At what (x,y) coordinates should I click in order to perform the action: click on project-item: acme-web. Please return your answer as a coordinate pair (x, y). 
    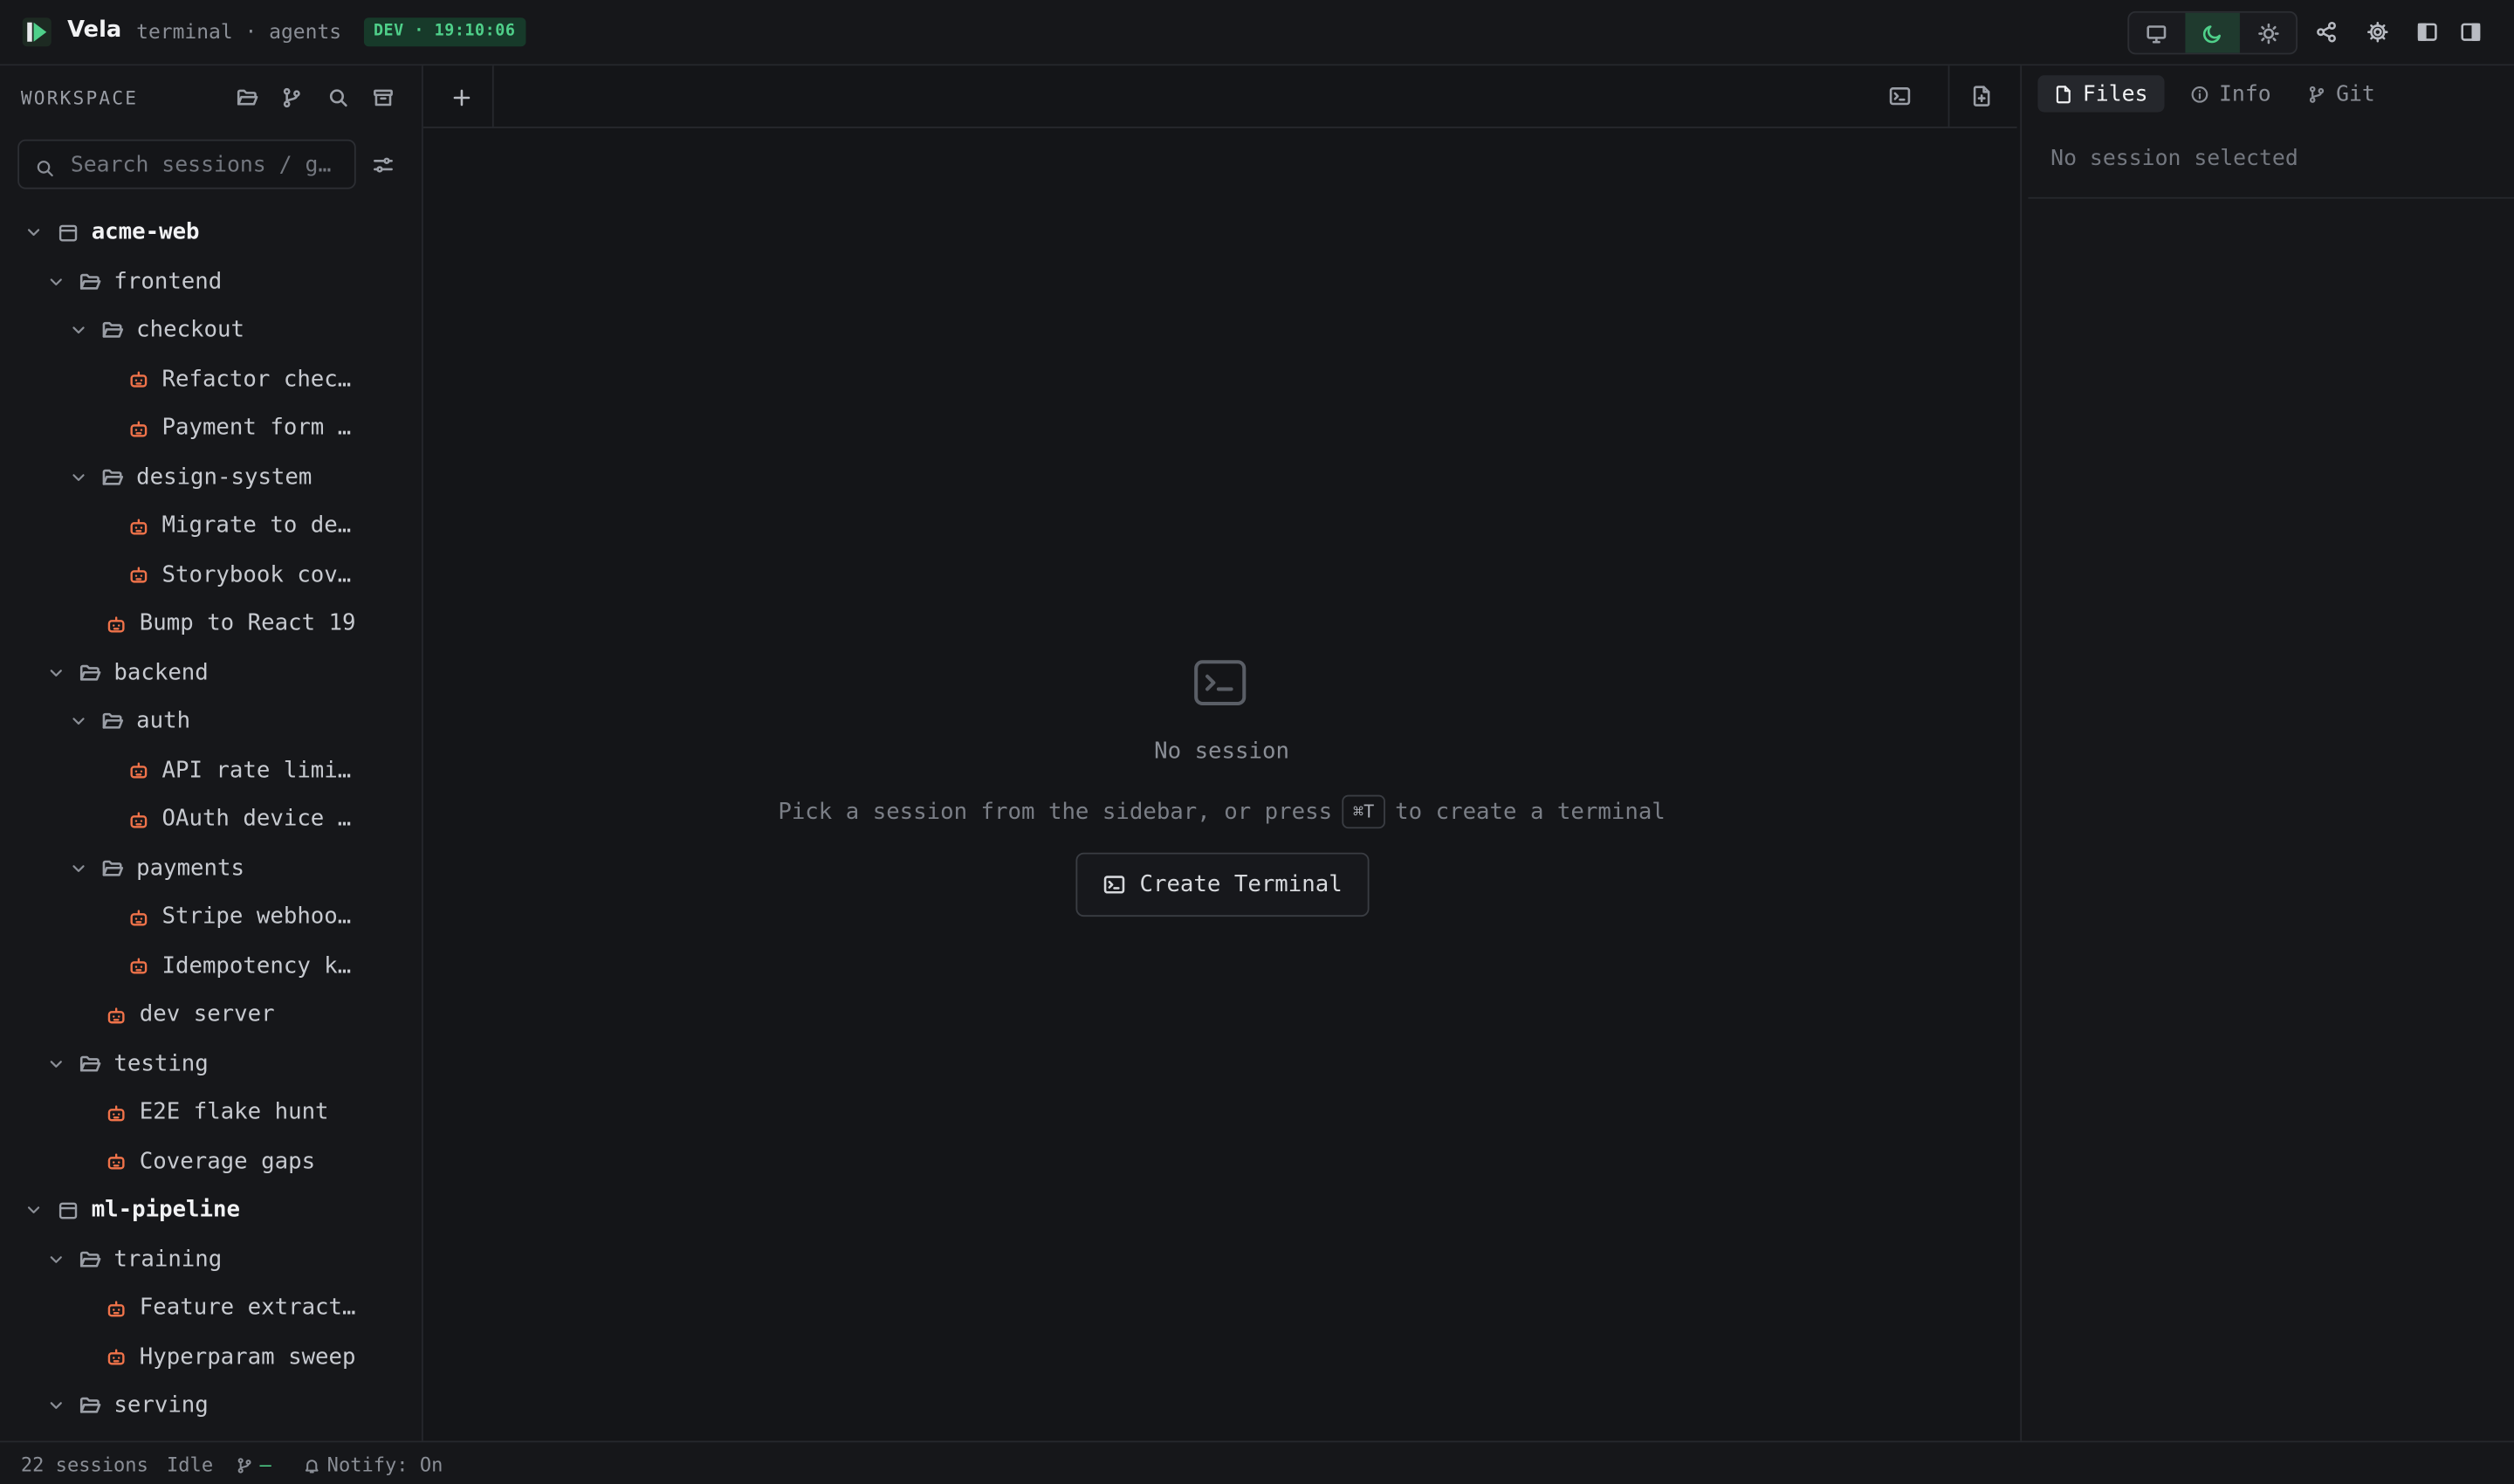
    Looking at the image, I should click on (211, 233).